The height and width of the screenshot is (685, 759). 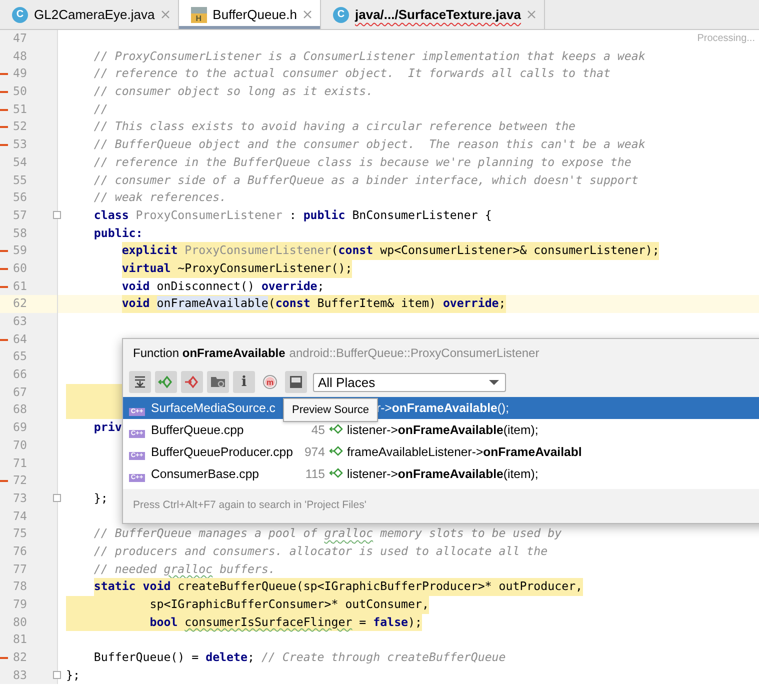 I want to click on code-line: // consumer object so long as it exists., so click(x=234, y=91).